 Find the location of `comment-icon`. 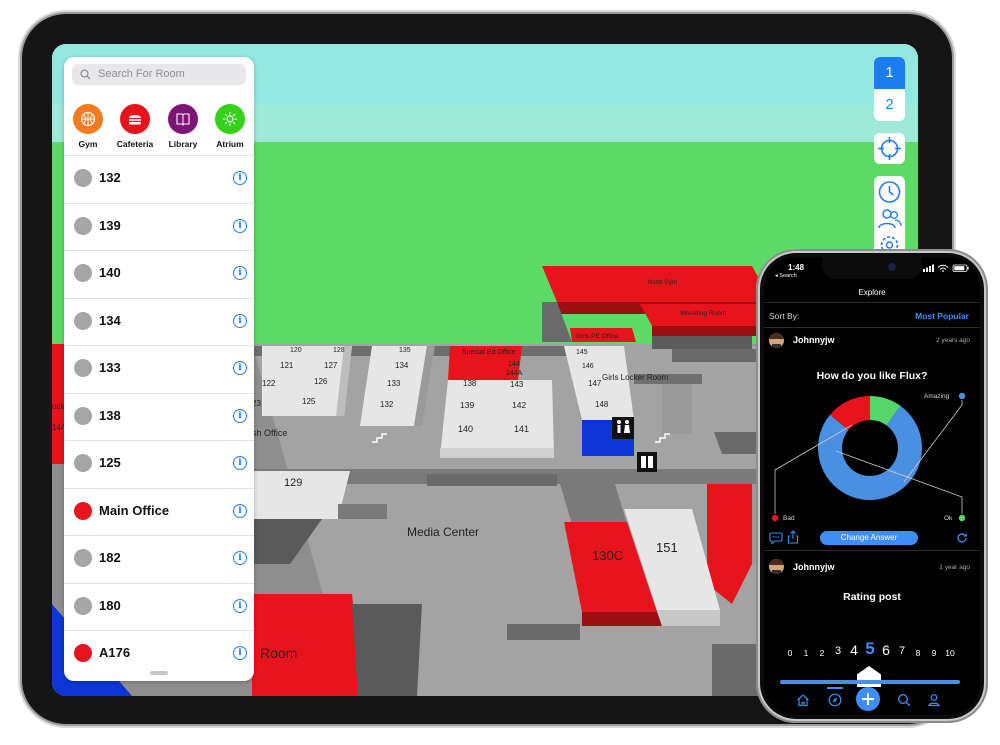

comment-icon is located at coordinates (776, 538).